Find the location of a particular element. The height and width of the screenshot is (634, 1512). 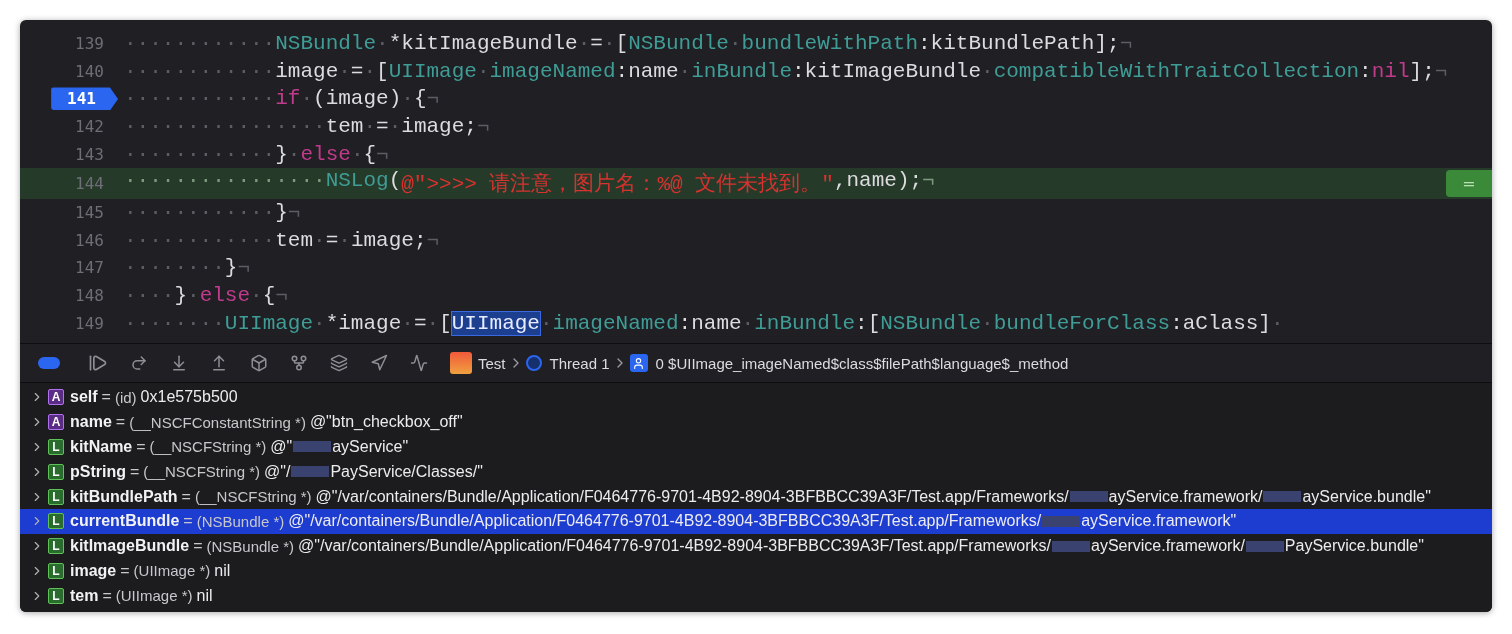

variable-value: @" is located at coordinates (281, 447).